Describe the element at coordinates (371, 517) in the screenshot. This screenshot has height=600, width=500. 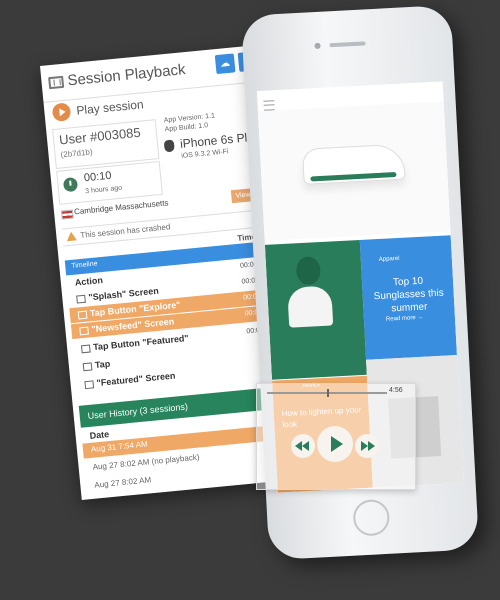
I see `home-button` at that location.